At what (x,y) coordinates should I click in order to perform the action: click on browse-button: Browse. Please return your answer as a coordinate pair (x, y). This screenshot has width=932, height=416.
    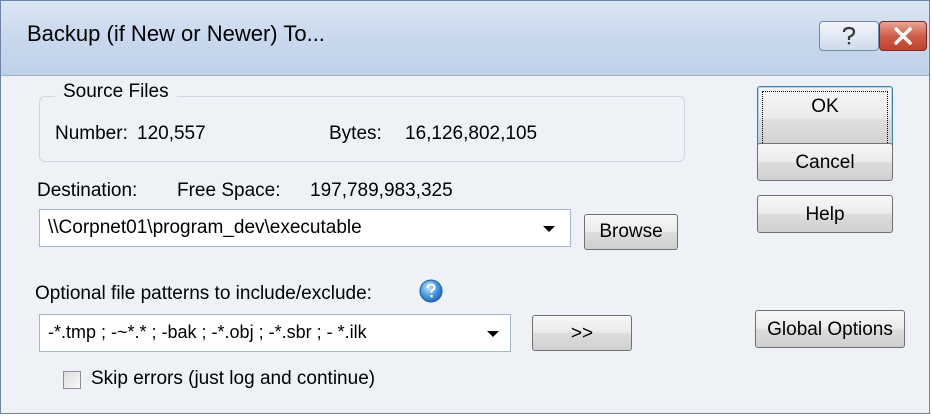
    Looking at the image, I should click on (631, 232).